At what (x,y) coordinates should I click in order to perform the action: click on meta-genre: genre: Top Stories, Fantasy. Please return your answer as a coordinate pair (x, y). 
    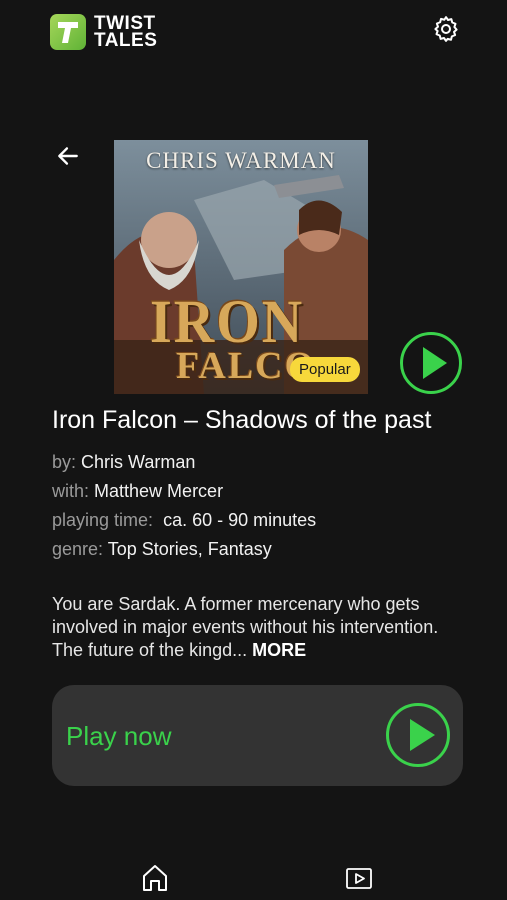
    Looking at the image, I should click on (162, 549).